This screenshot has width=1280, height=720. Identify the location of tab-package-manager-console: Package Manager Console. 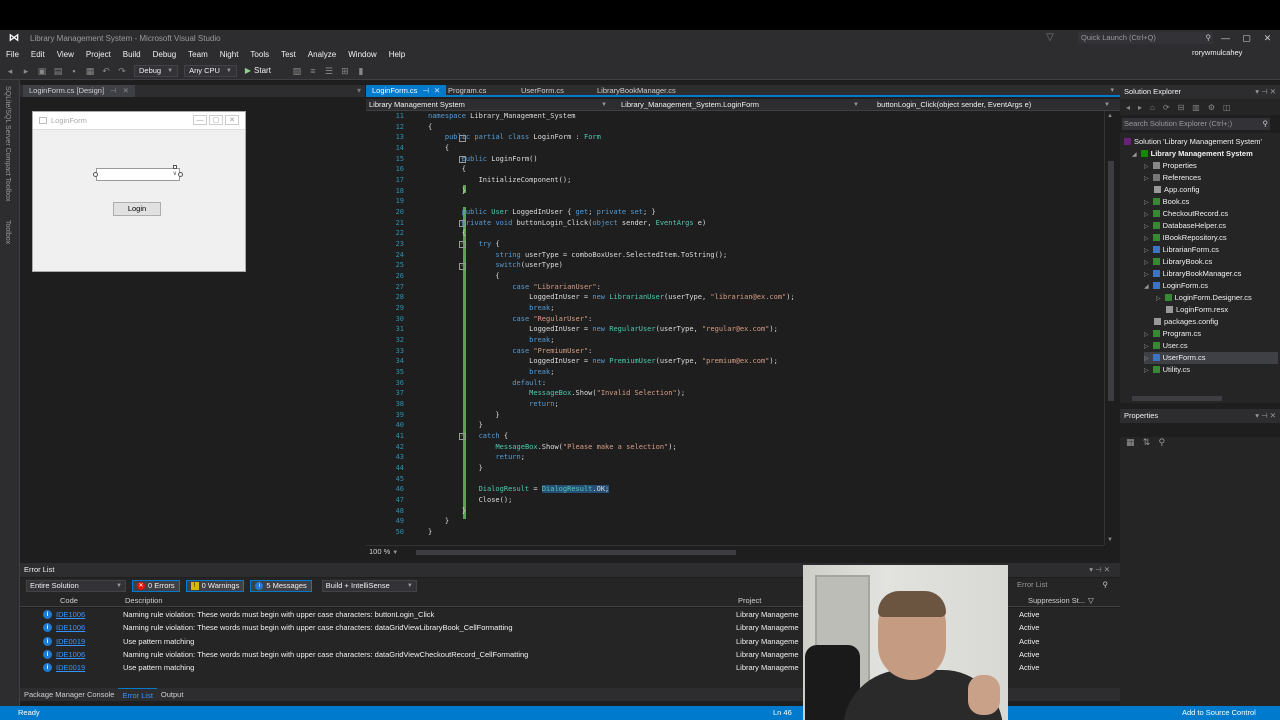
(69, 694).